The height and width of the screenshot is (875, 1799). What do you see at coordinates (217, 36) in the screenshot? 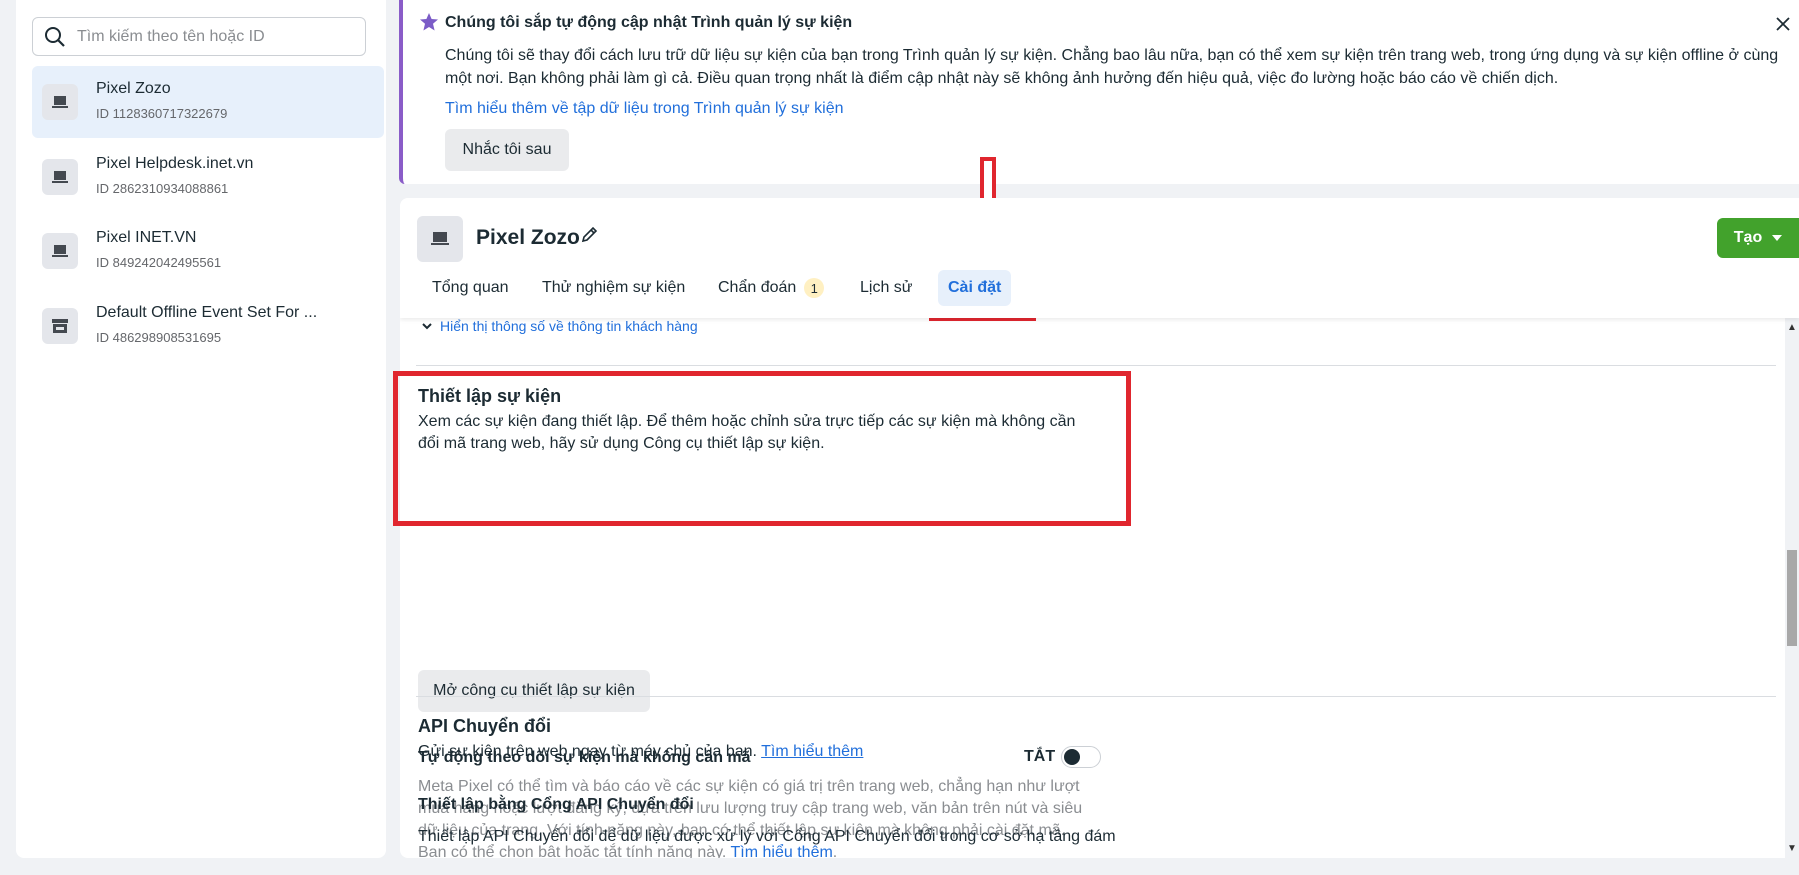
I see `search-input` at bounding box center [217, 36].